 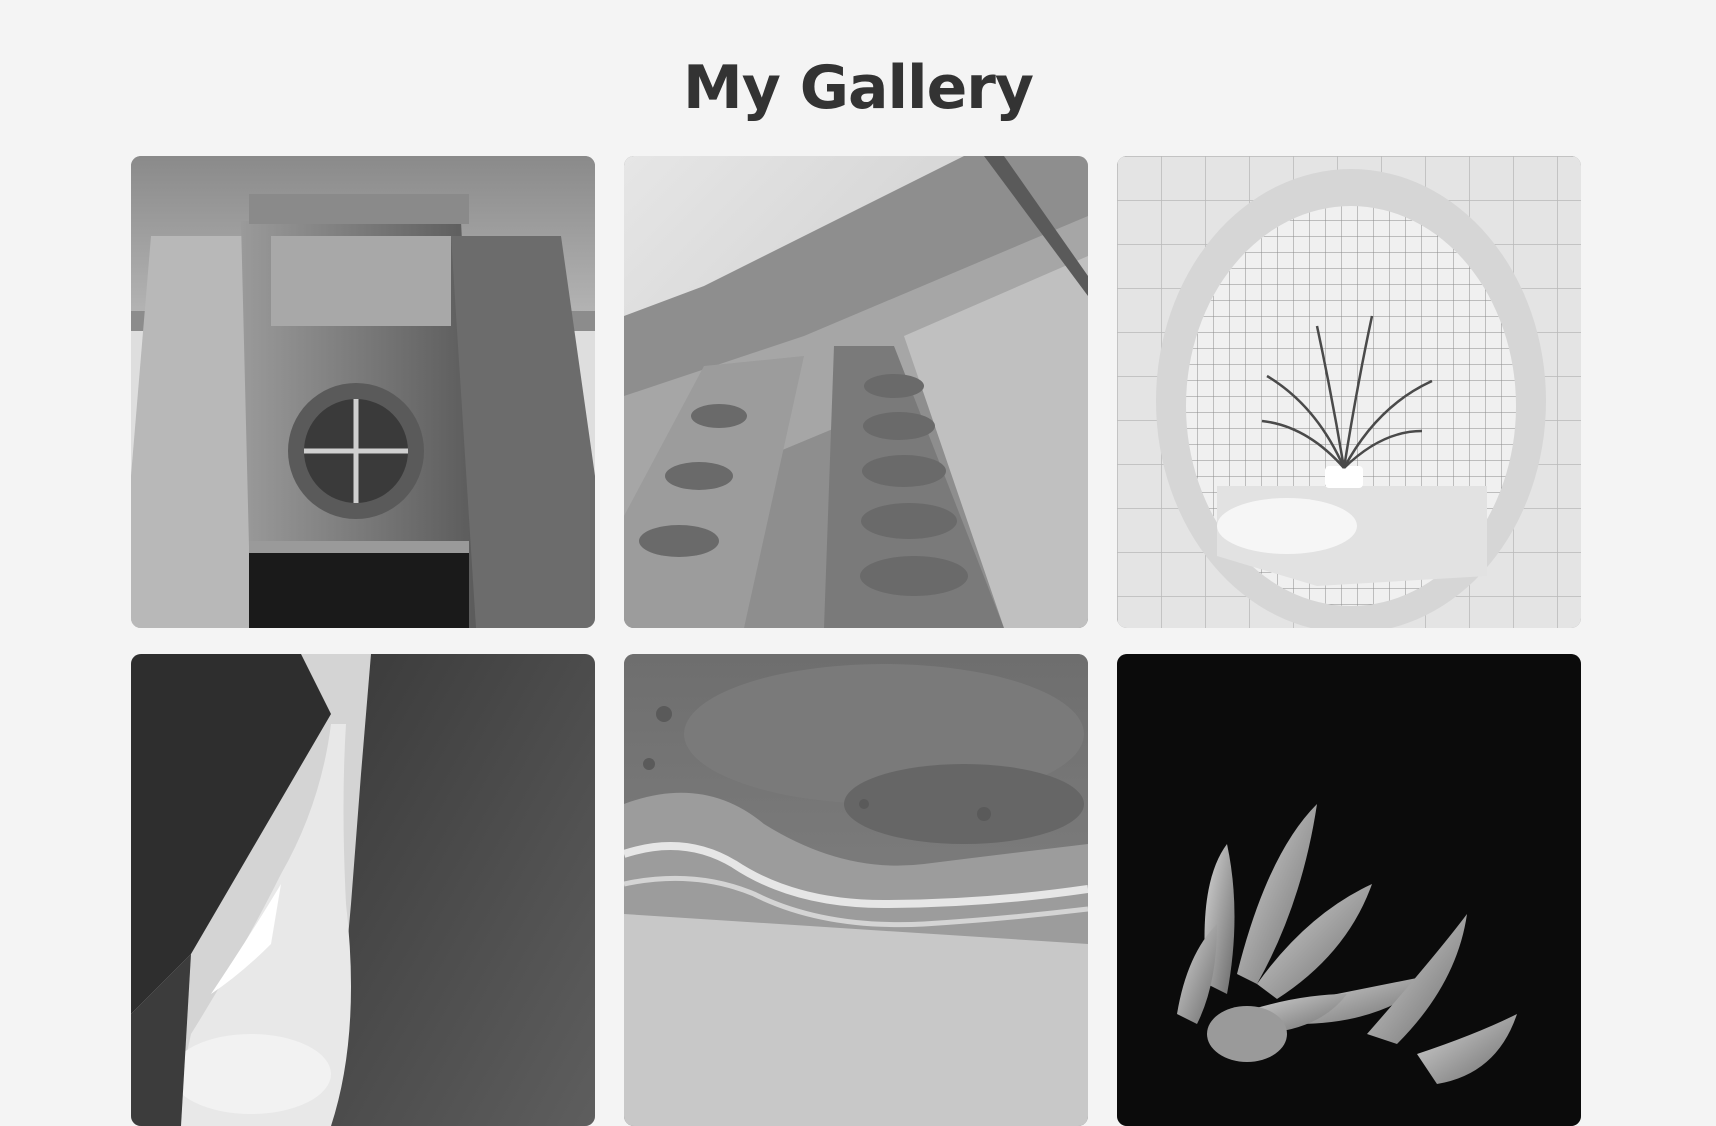 I want to click on gallery-image-tiled-room, so click(x=1349, y=392).